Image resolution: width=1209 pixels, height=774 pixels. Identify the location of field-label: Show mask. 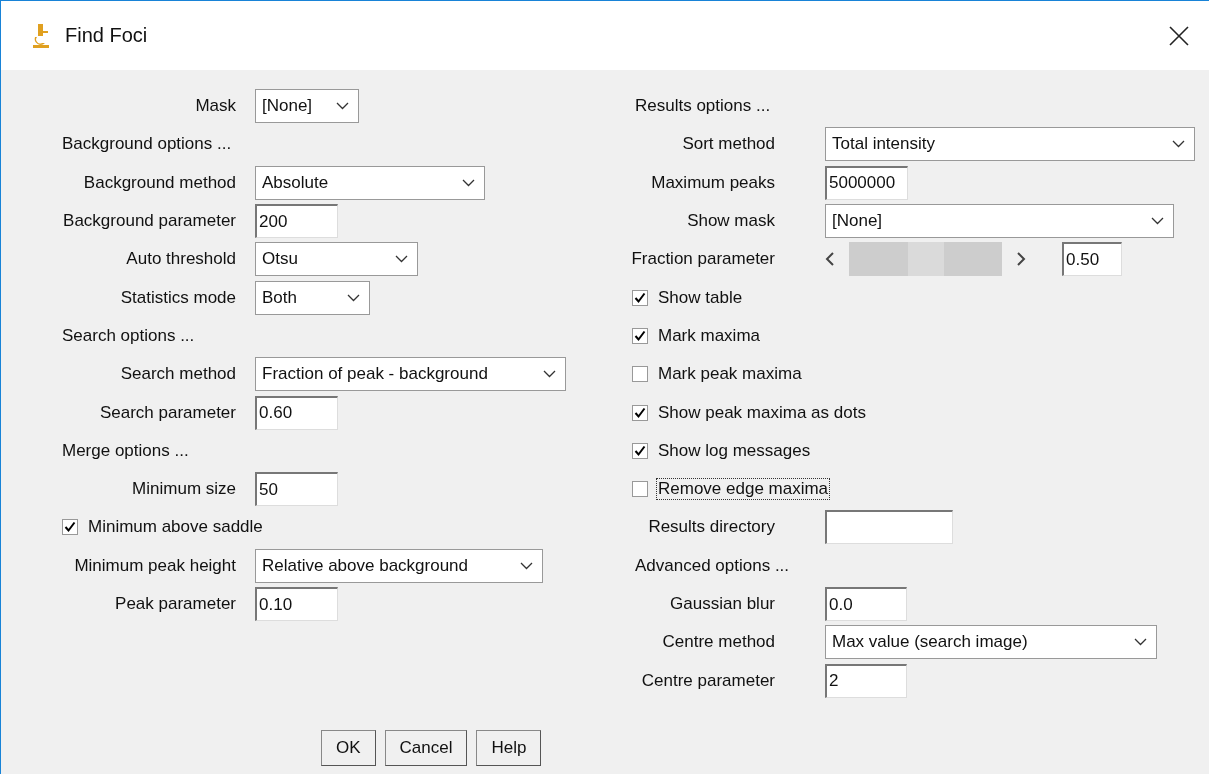
(730, 221).